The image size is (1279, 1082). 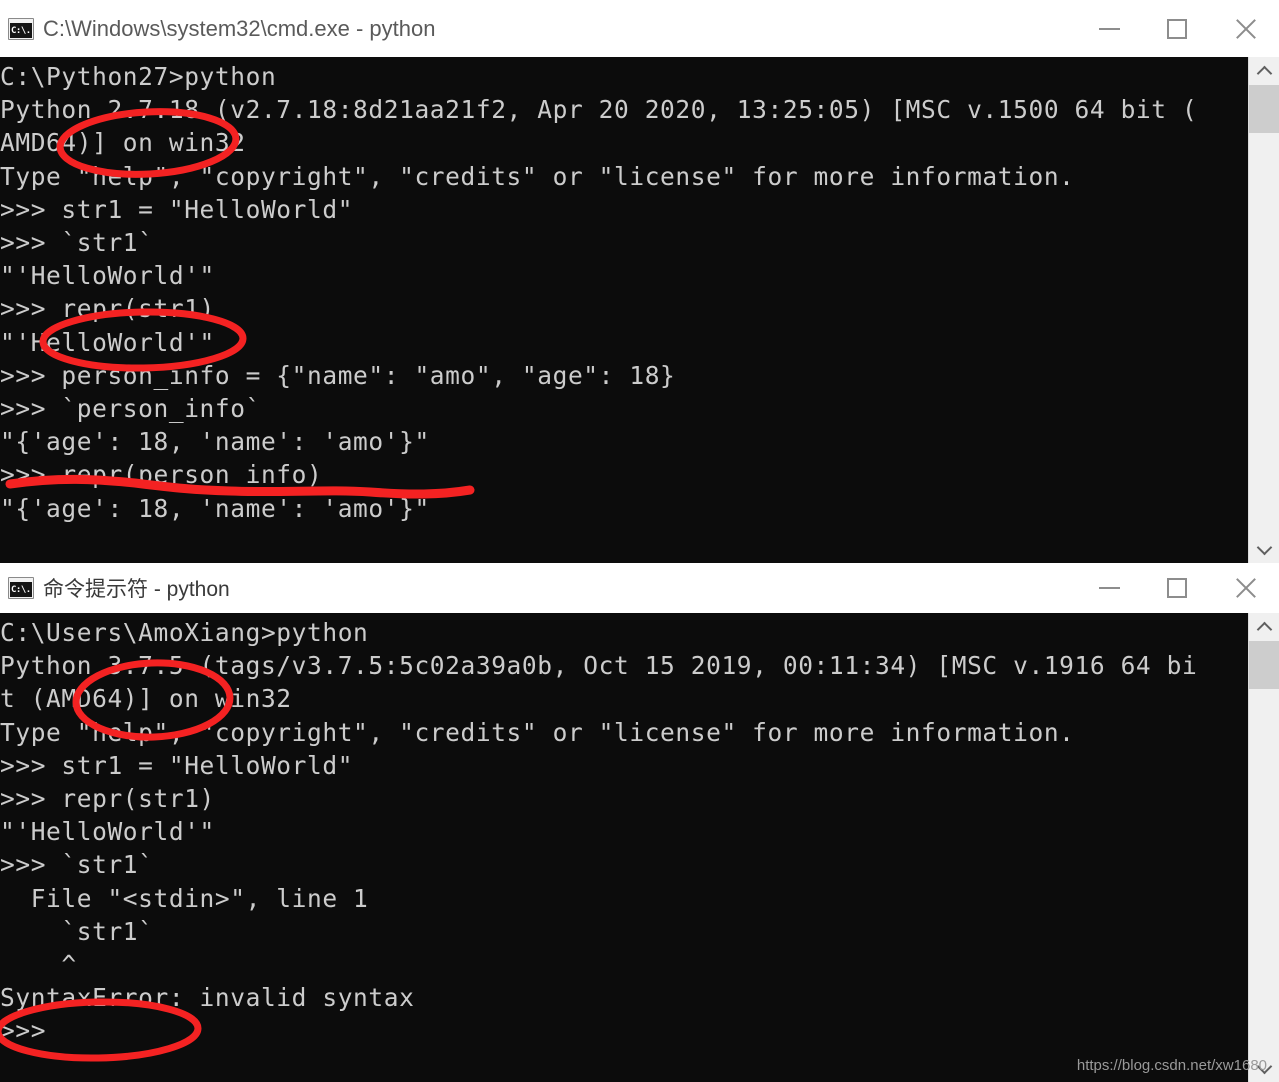 What do you see at coordinates (639, 588) in the screenshot?
I see `titlebar: 命令提示符 - python` at bounding box center [639, 588].